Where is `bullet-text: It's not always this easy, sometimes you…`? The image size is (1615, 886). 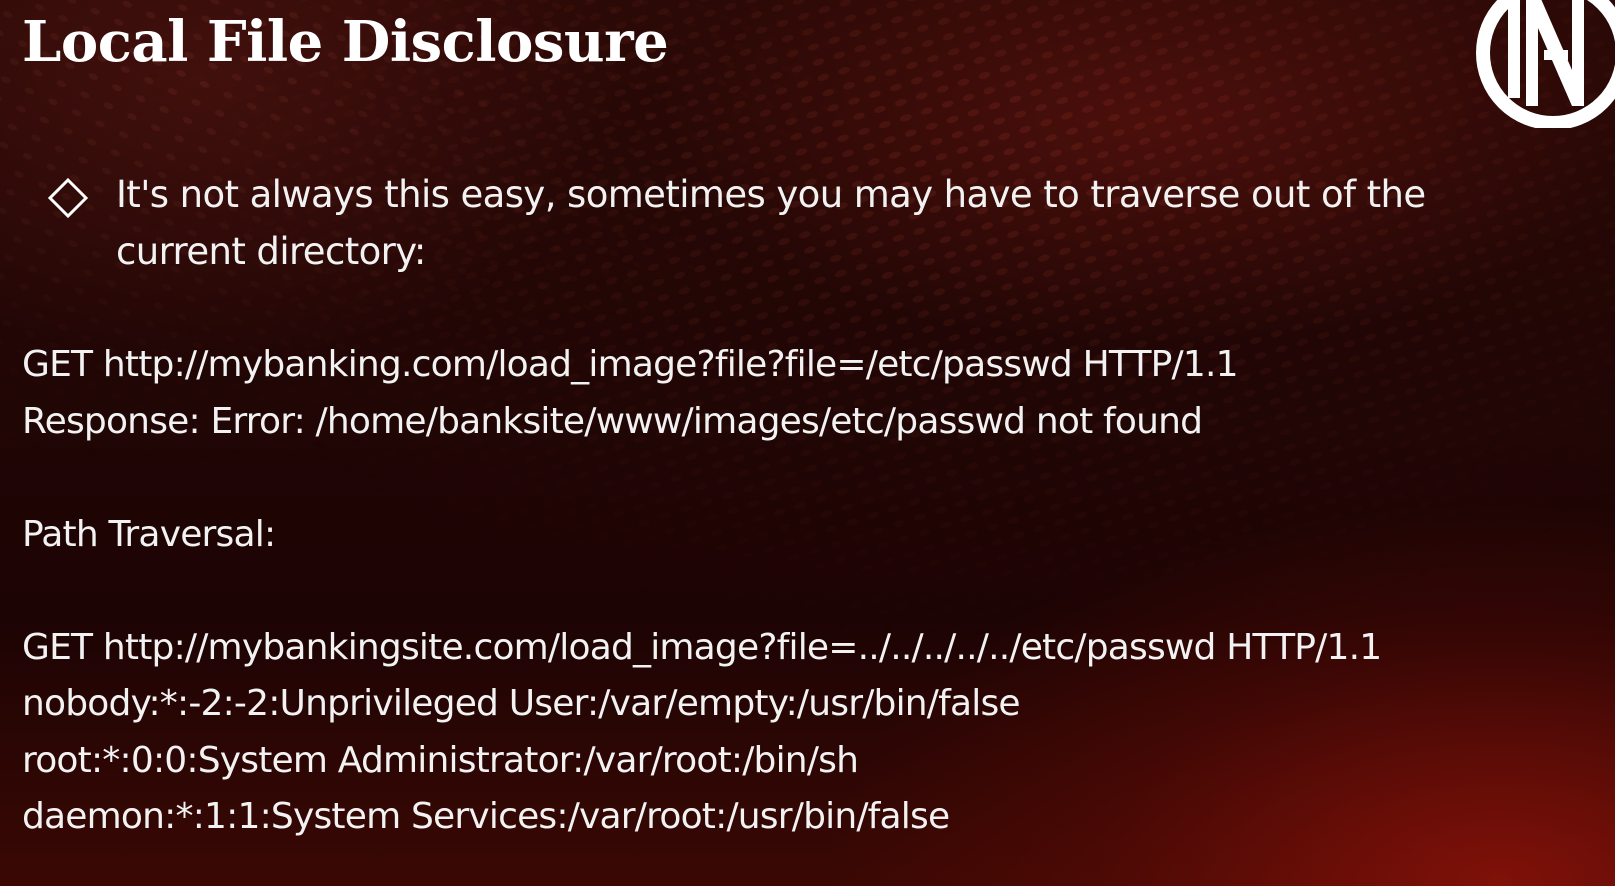
bullet-text: It's not always this easy, sometimes you… is located at coordinates (771, 223).